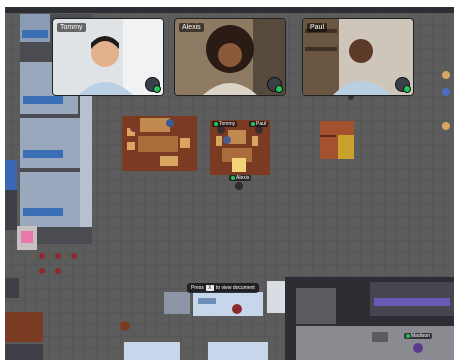 The image size is (459, 360). What do you see at coordinates (225, 124) in the screenshot?
I see `player-tag-tommy: Tommy` at bounding box center [225, 124].